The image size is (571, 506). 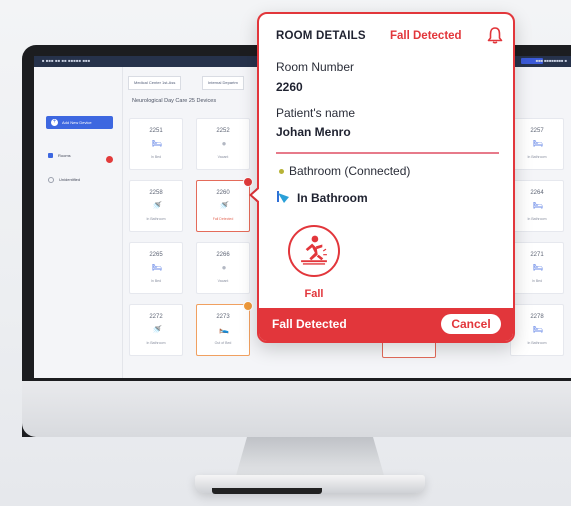 I want to click on divider, so click(x=387, y=153).